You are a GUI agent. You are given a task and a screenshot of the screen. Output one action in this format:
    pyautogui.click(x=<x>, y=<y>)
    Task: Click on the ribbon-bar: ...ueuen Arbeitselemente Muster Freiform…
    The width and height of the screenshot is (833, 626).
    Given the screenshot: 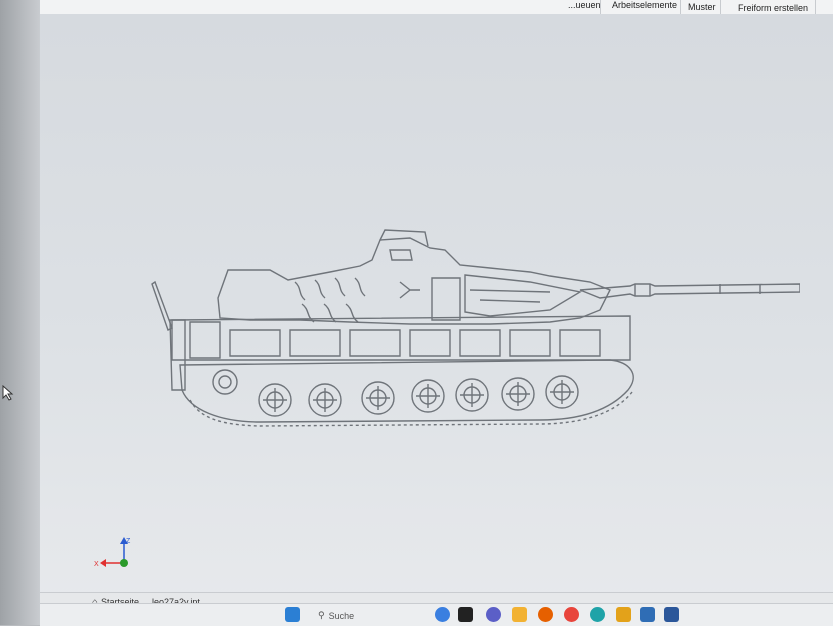 What is the action you would take?
    pyautogui.click(x=436, y=7)
    